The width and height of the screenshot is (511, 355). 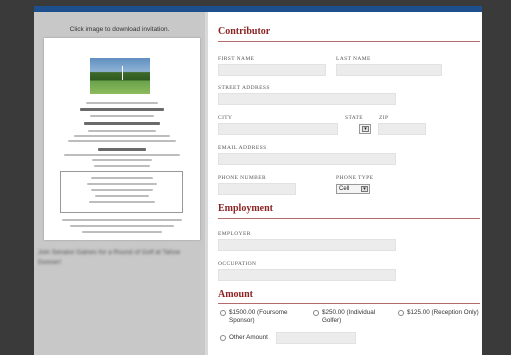 I want to click on other-amount-label: Other Amount, so click(x=248, y=337).